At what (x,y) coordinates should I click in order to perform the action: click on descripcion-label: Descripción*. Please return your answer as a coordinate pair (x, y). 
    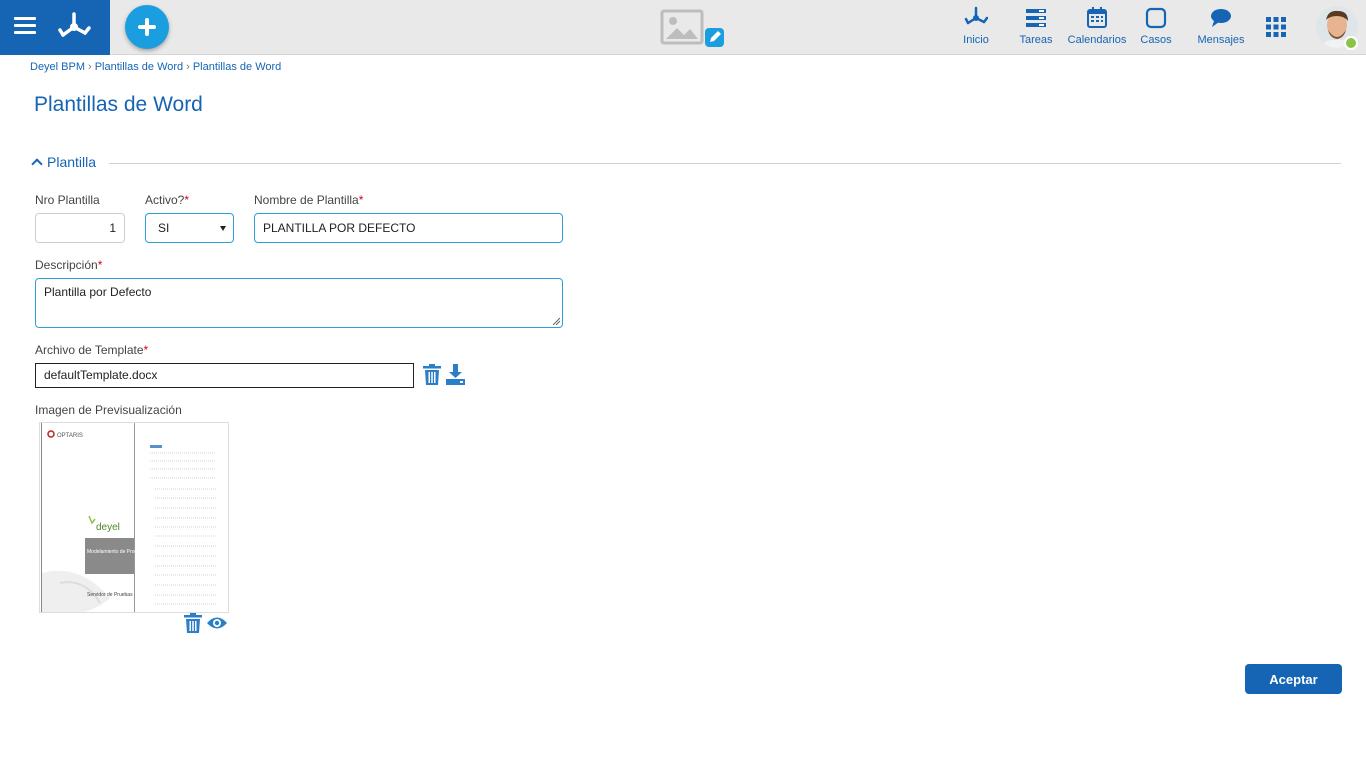
    Looking at the image, I should click on (69, 265).